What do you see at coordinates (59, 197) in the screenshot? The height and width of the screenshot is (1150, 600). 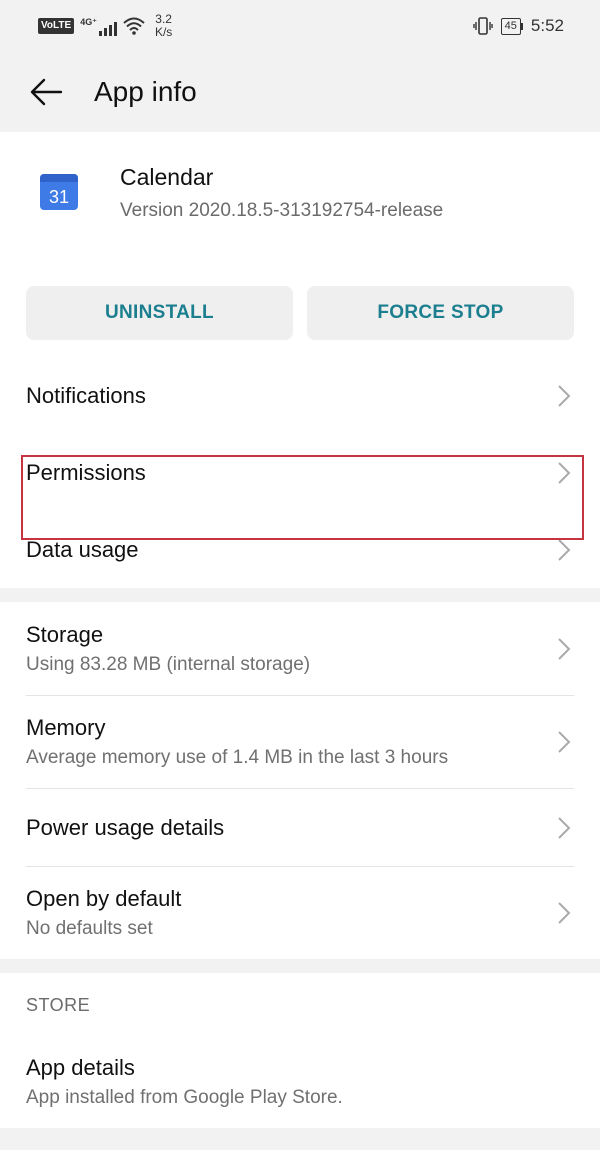 I see `calendar-icon-date: 31` at bounding box center [59, 197].